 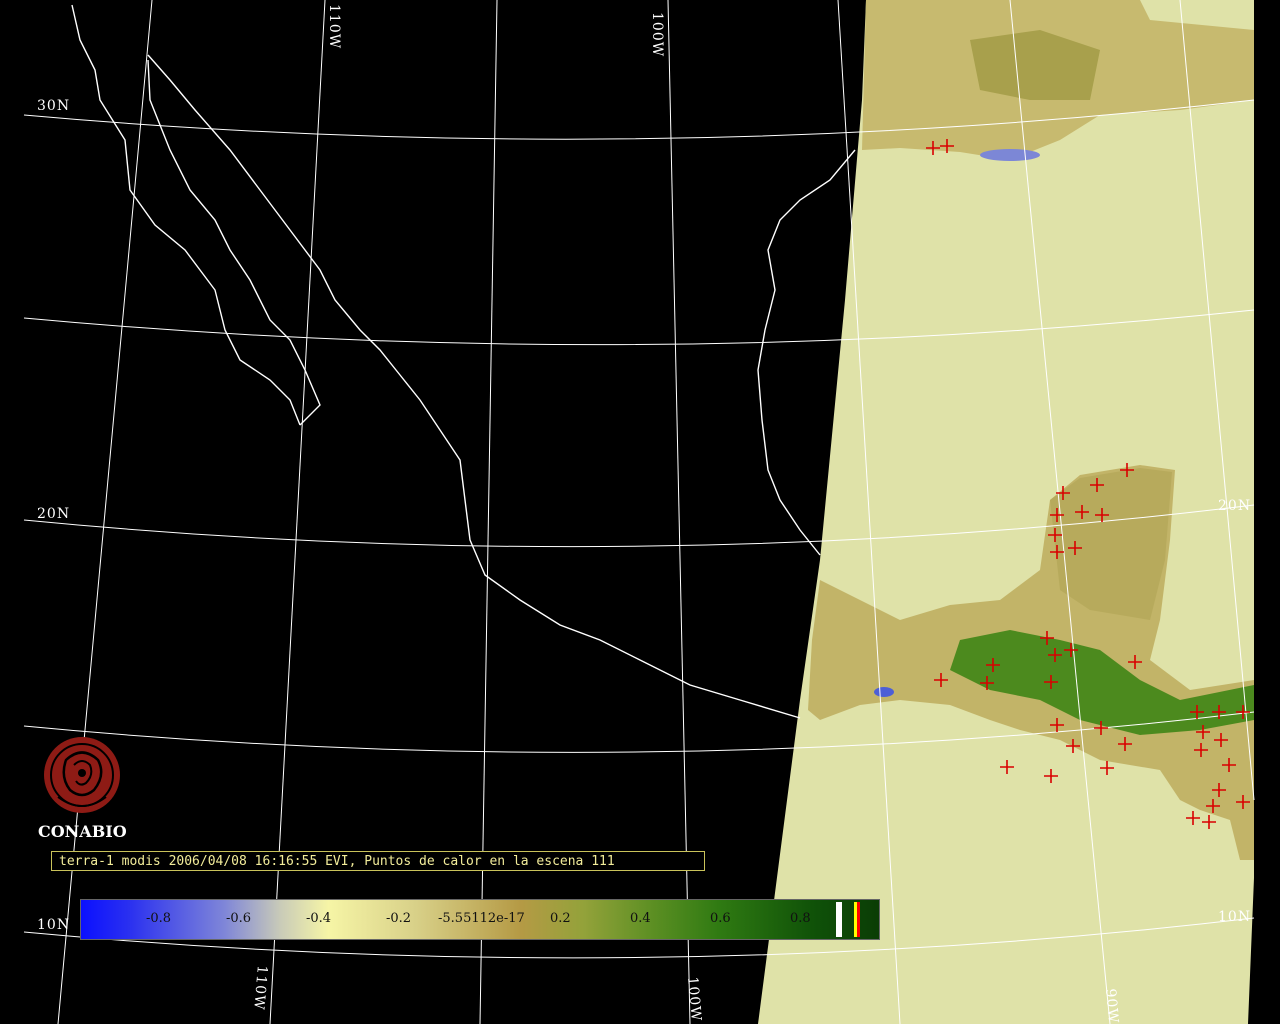 I want to click on colorbar-tick: -0.4, so click(x=319, y=918).